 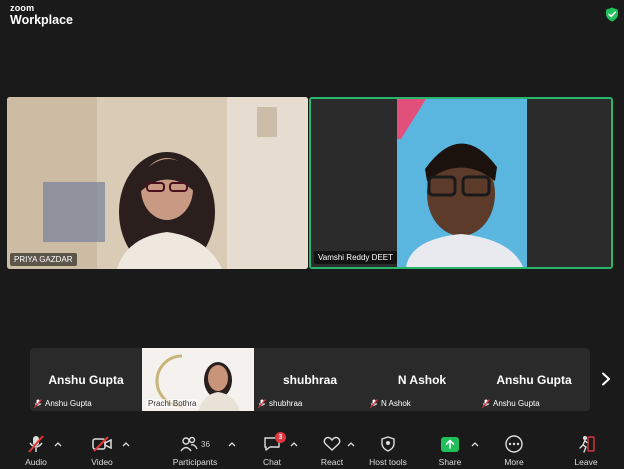 I want to click on leave-button: Leave, so click(x=586, y=448).